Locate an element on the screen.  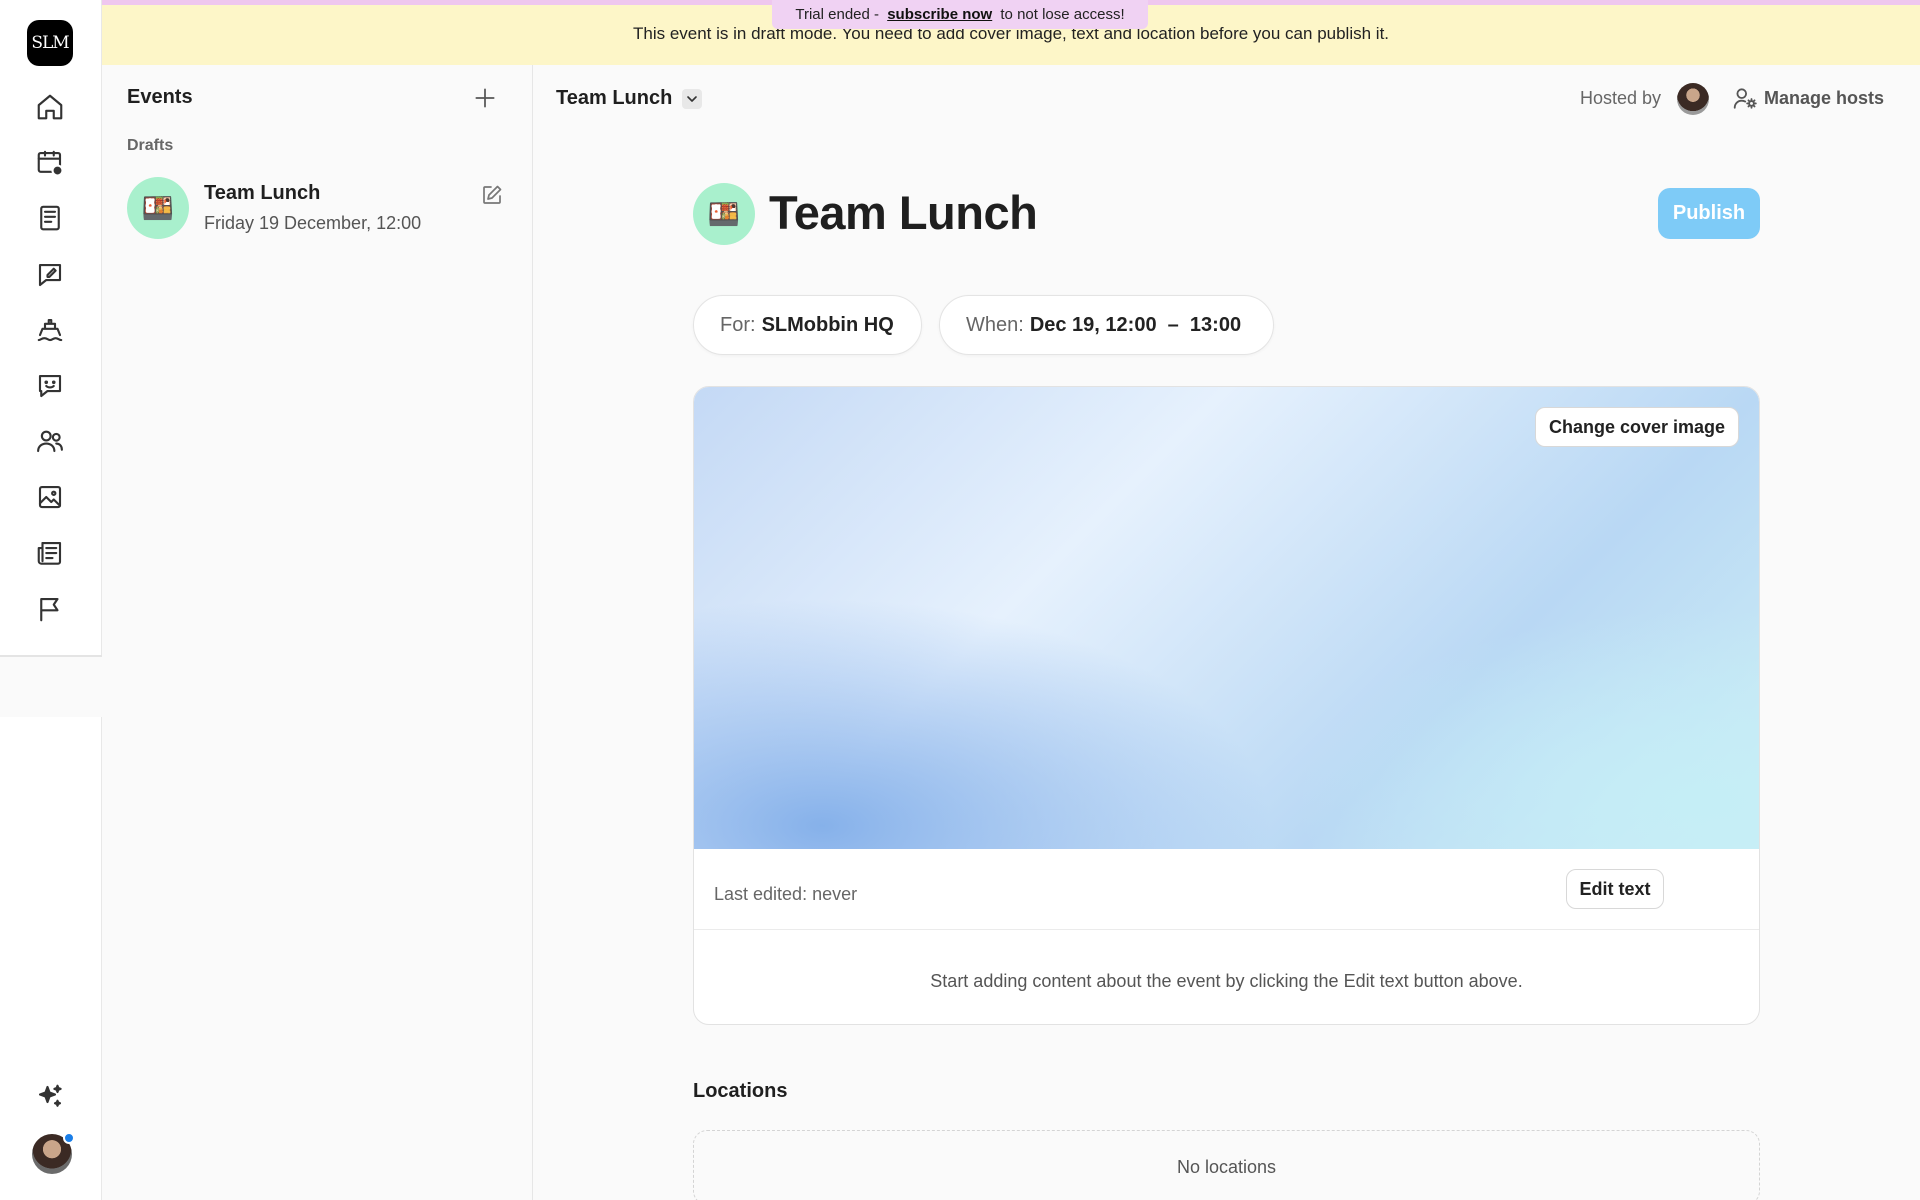
when-value: Dec 19, 12:00 – 13:00 is located at coordinates (1135, 324).